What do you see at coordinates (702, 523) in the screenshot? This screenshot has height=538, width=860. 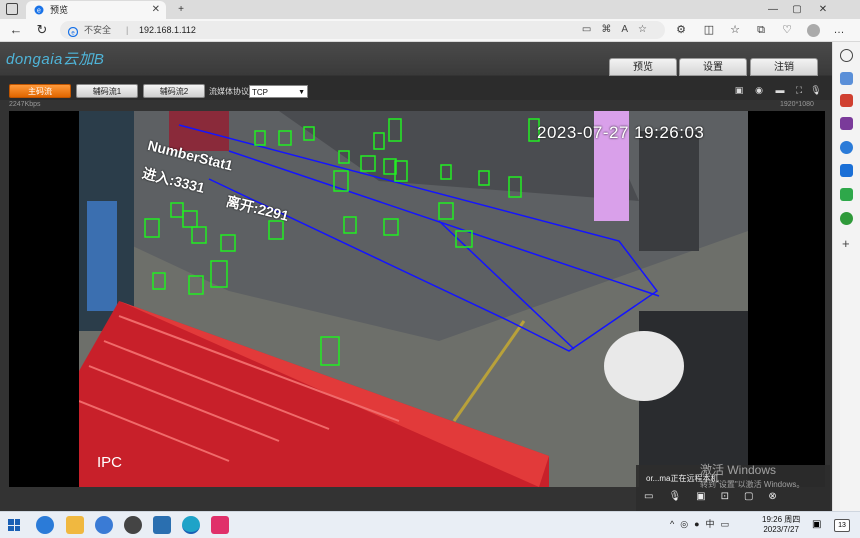 I see `system-tray: ^◎●中▭` at bounding box center [702, 523].